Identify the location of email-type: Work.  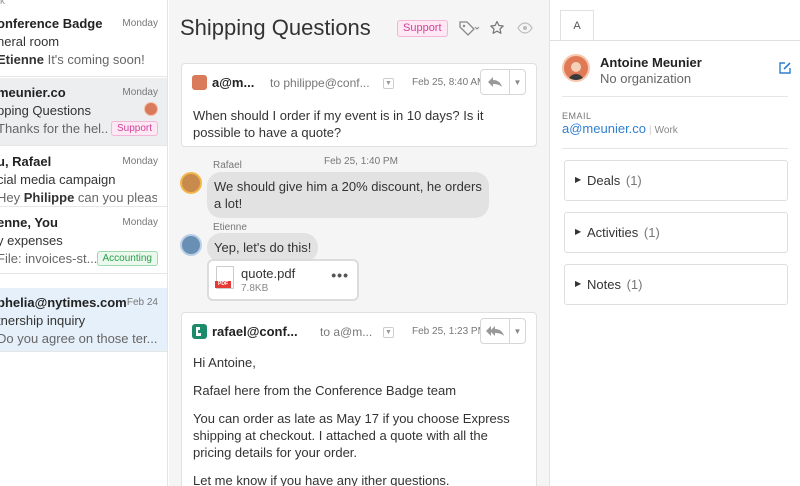
(666, 130).